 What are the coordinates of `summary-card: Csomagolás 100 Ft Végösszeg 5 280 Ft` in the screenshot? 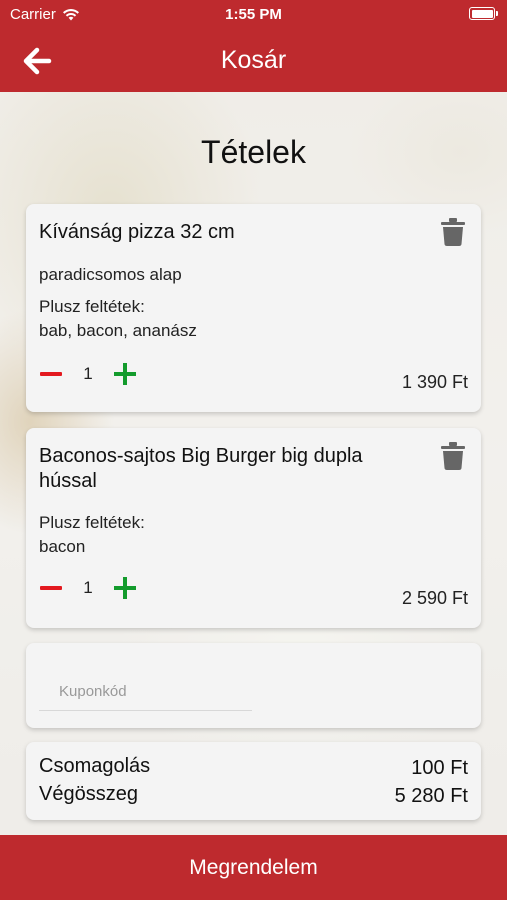 It's located at (253, 781).